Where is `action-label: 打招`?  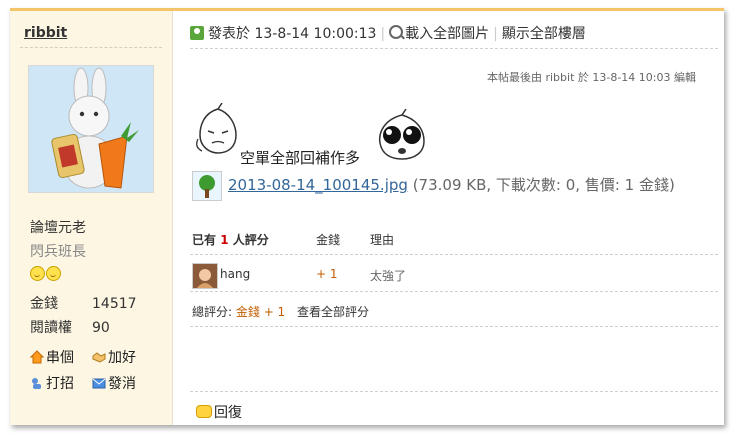 action-label: 打招 is located at coordinates (60, 384).